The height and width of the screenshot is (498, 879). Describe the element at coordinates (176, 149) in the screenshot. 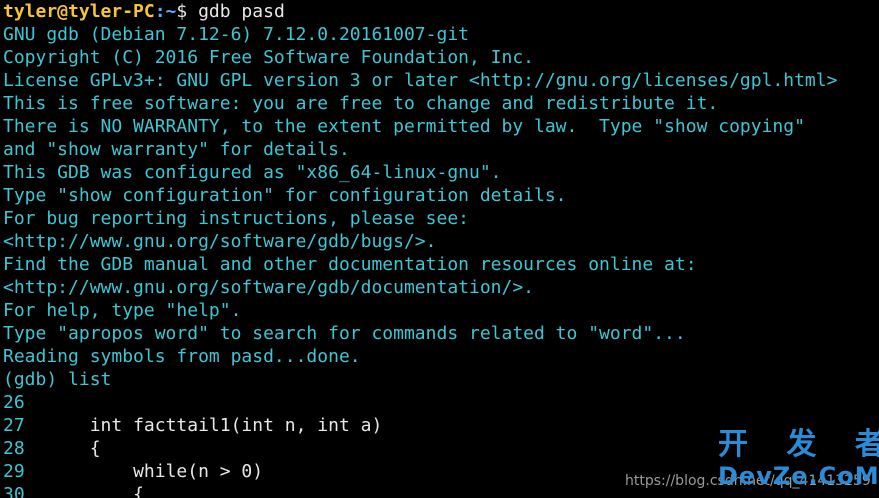

I see `output-line: and "show warranty" for details.` at that location.